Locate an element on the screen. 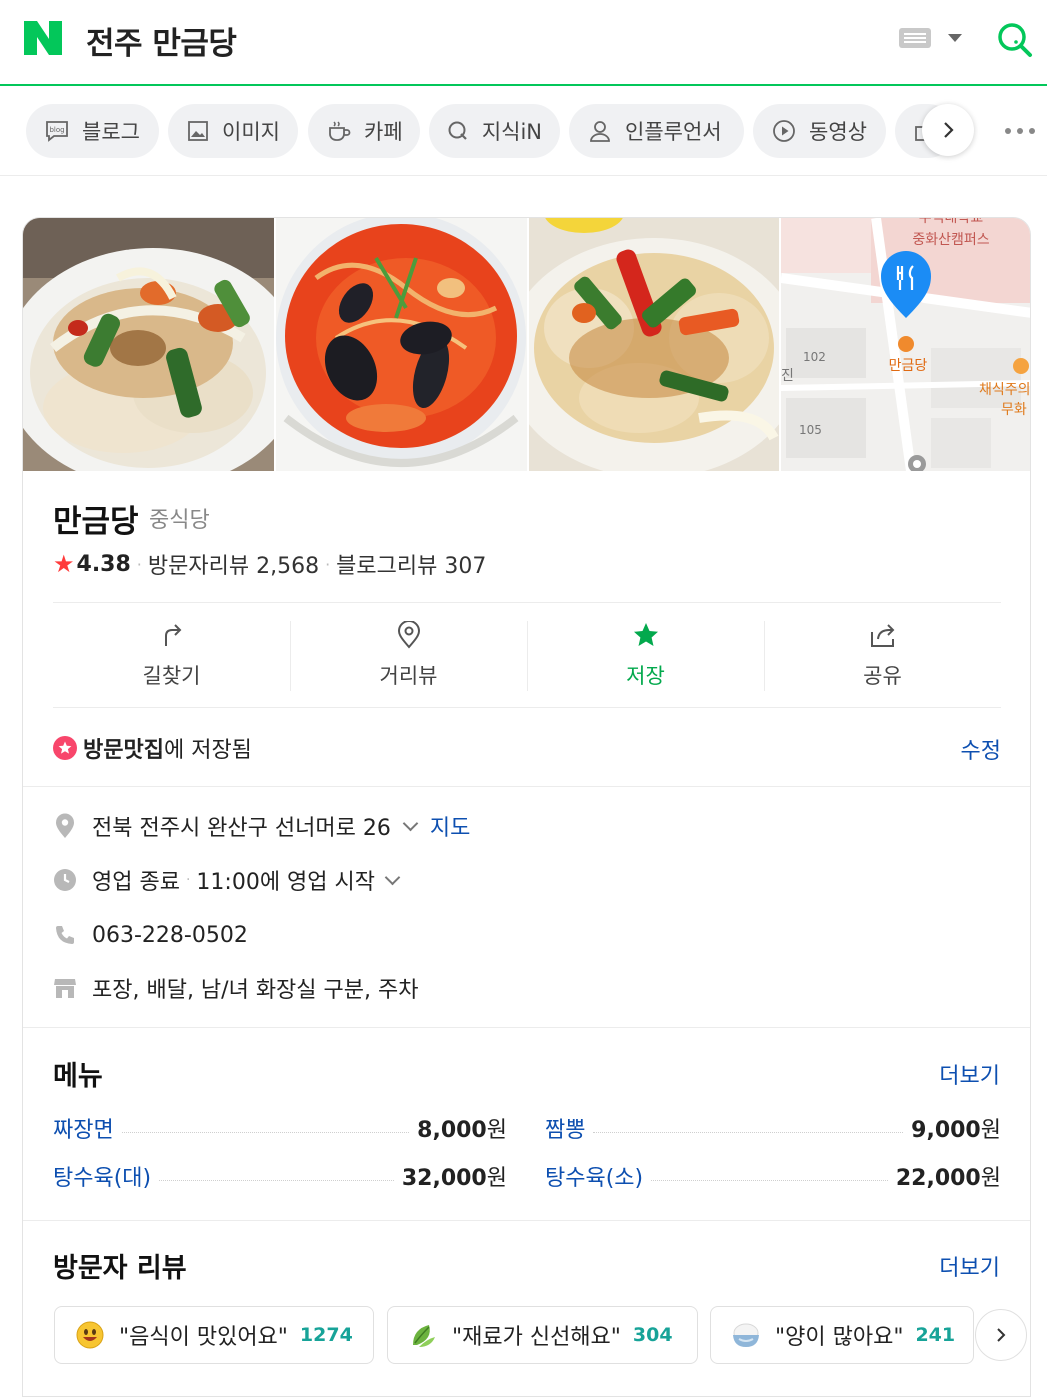 The image size is (1047, 1397). menu-item-price: 9,000원 is located at coordinates (956, 1130).